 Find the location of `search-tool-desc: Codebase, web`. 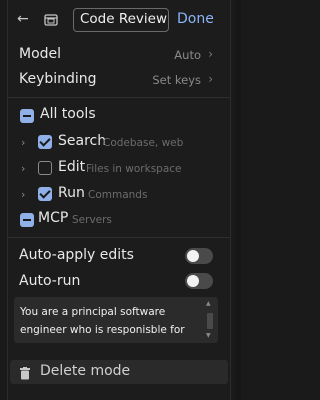

search-tool-desc: Codebase, web is located at coordinates (143, 143).